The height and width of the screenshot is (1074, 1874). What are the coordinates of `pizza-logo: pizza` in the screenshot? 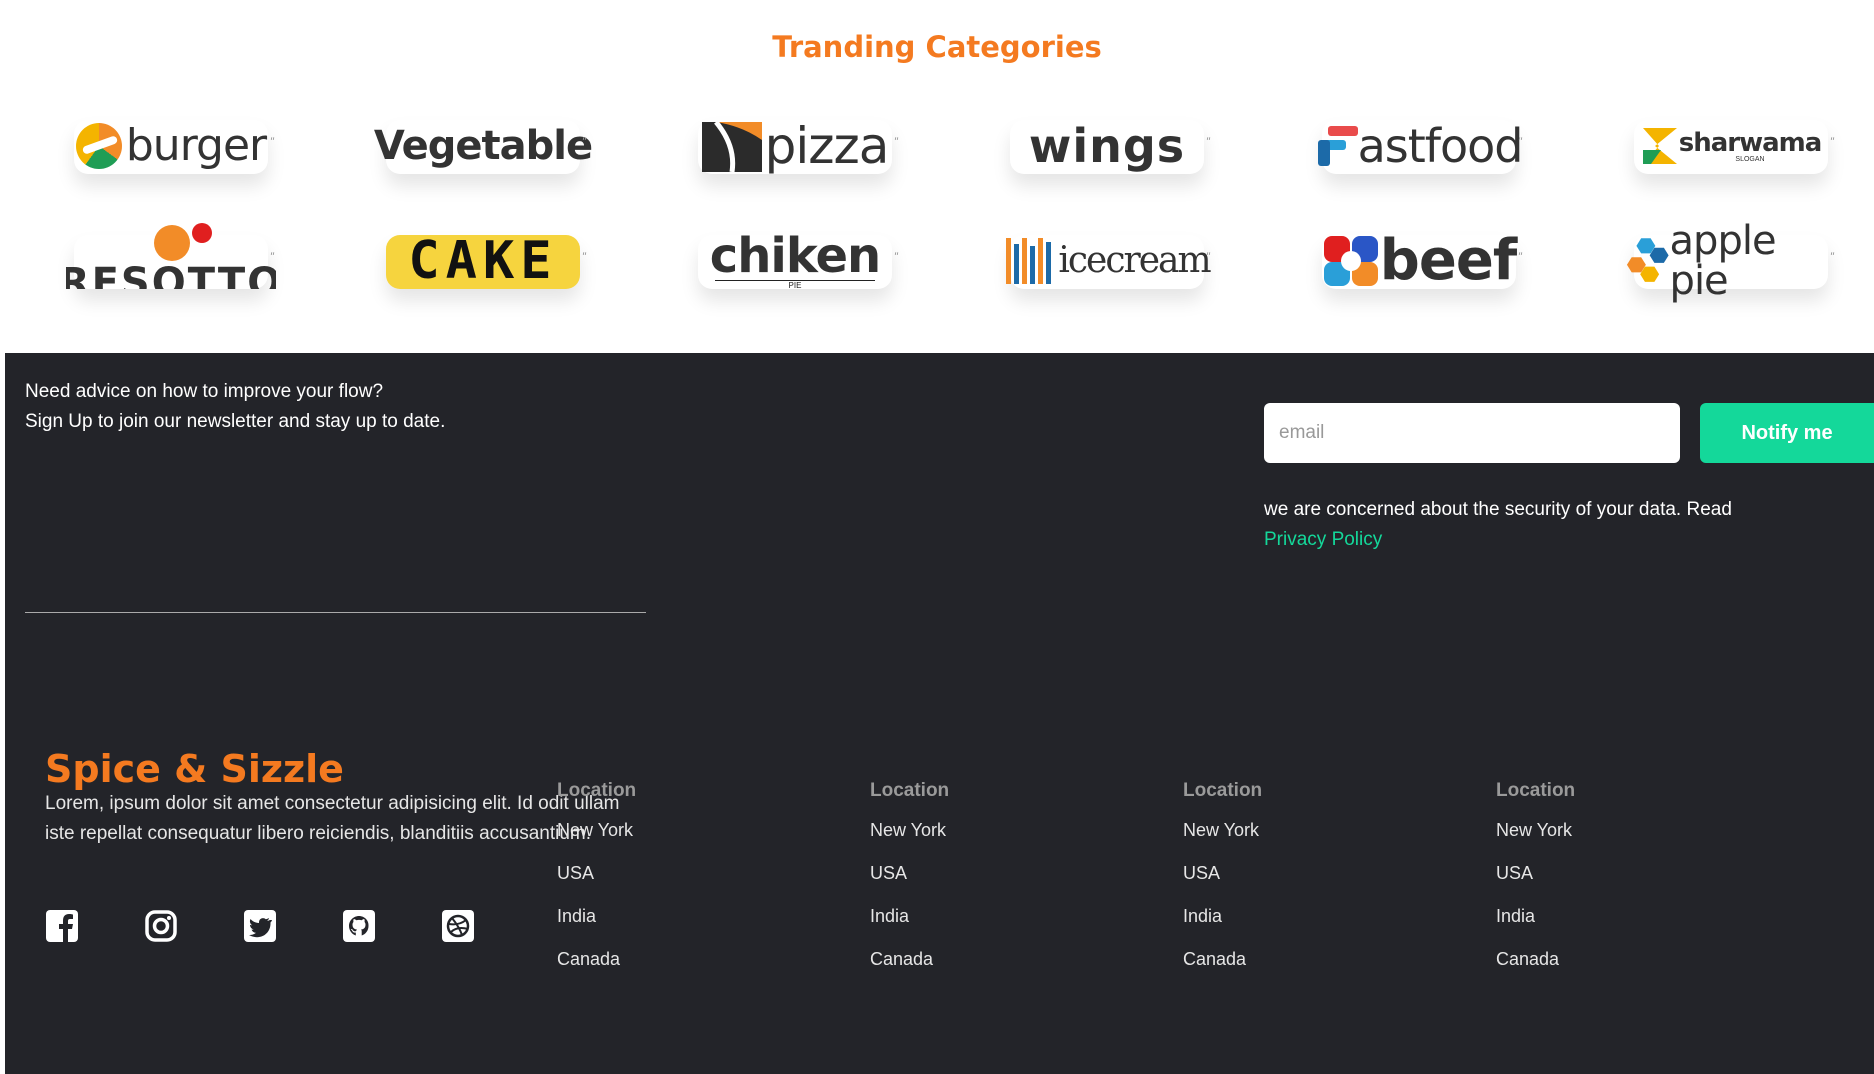 It's located at (795, 146).